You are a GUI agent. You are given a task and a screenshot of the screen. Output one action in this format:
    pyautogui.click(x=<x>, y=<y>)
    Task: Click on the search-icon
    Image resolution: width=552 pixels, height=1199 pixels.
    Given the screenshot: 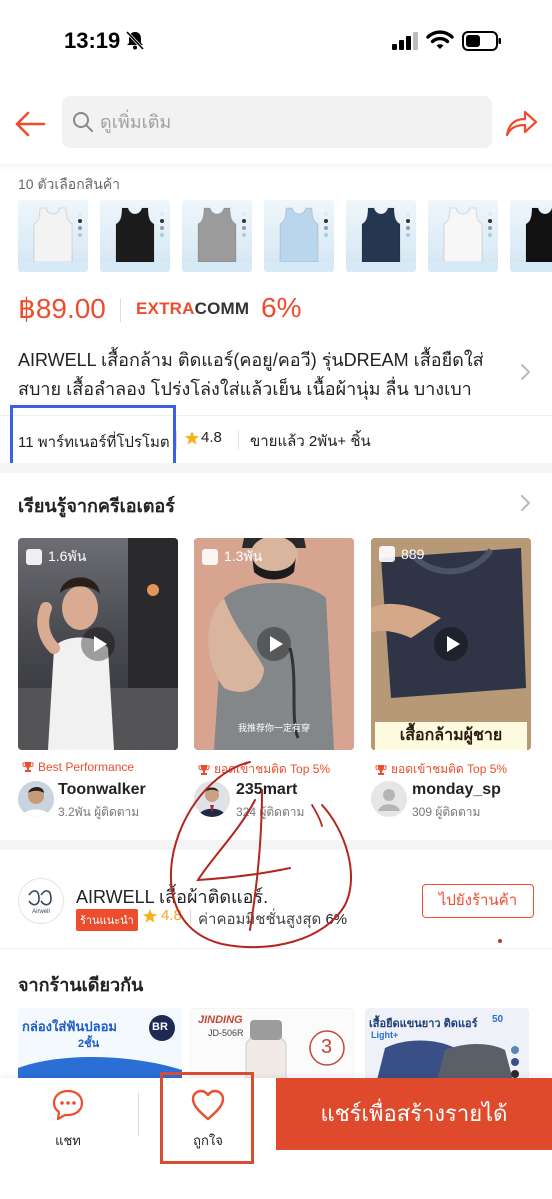 What is the action you would take?
    pyautogui.click(x=83, y=122)
    